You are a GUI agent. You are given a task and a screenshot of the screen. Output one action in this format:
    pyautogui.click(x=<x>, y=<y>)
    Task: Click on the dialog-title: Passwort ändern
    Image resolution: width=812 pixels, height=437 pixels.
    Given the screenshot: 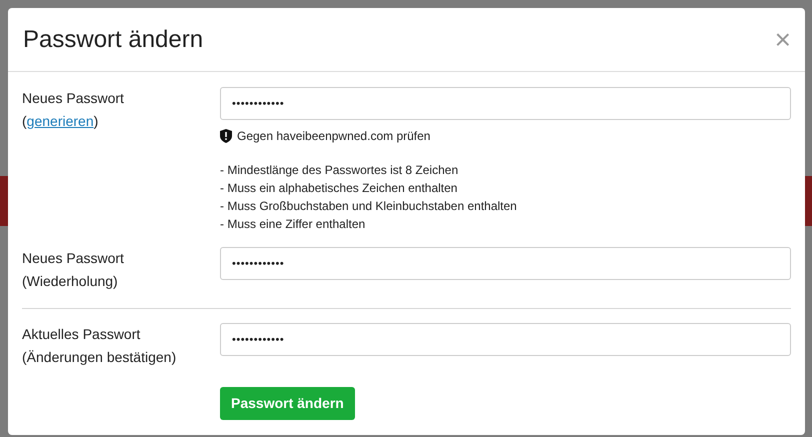 What is the action you would take?
    pyautogui.click(x=113, y=39)
    